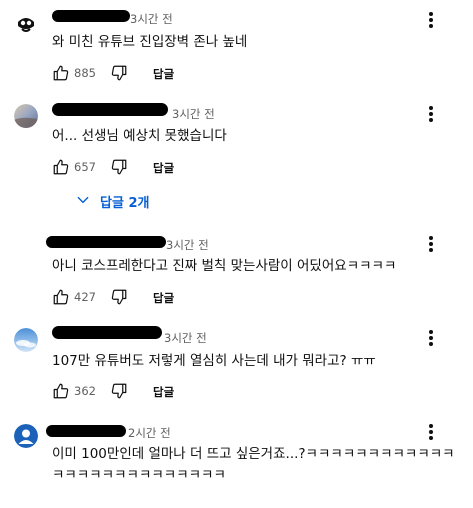 This screenshot has width=473, height=508. What do you see at coordinates (150, 42) in the screenshot?
I see `comment-text: 와 미친 유튜브 진입장벽 존나 높네` at bounding box center [150, 42].